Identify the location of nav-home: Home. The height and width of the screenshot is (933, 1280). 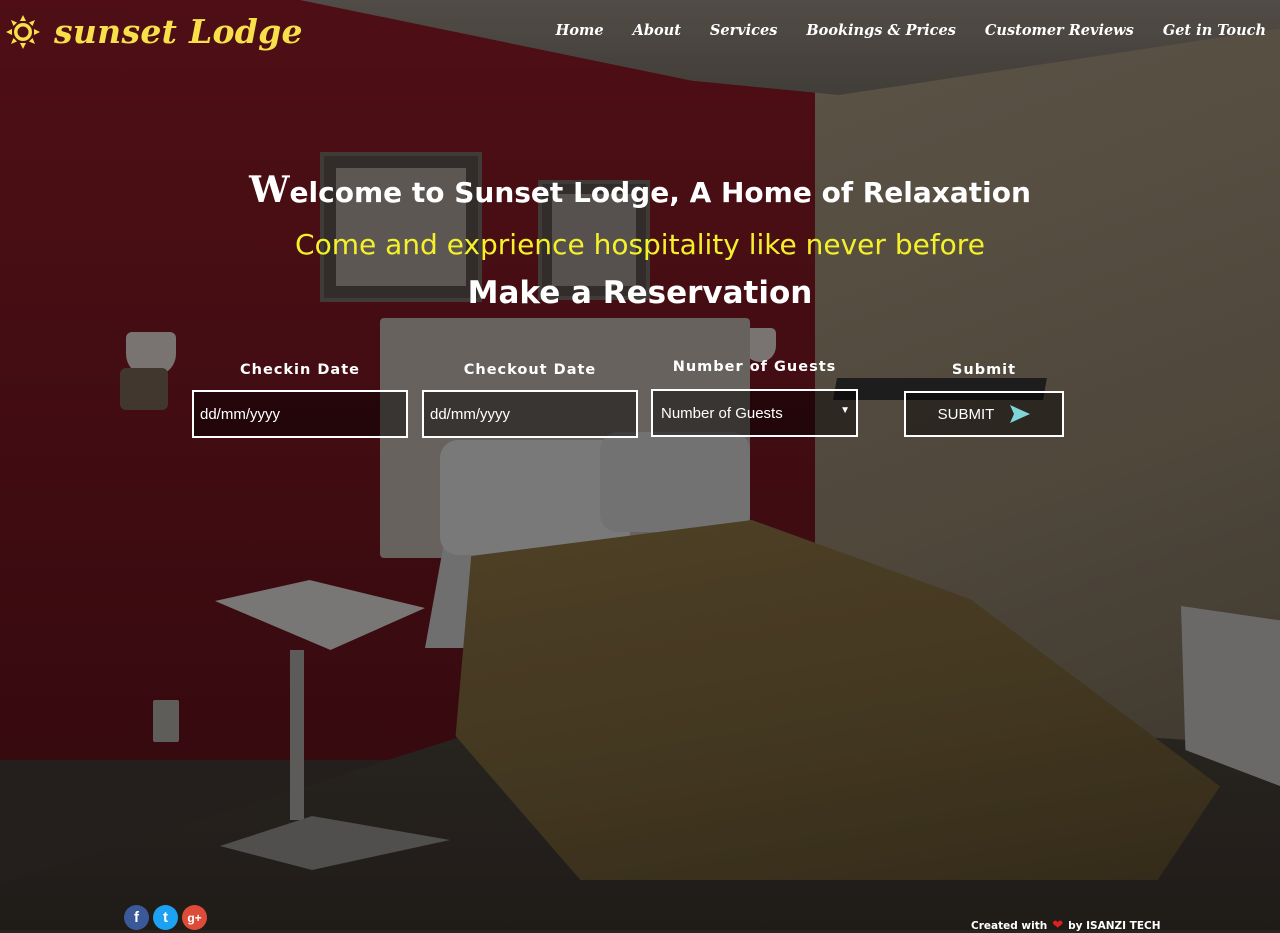
(580, 30).